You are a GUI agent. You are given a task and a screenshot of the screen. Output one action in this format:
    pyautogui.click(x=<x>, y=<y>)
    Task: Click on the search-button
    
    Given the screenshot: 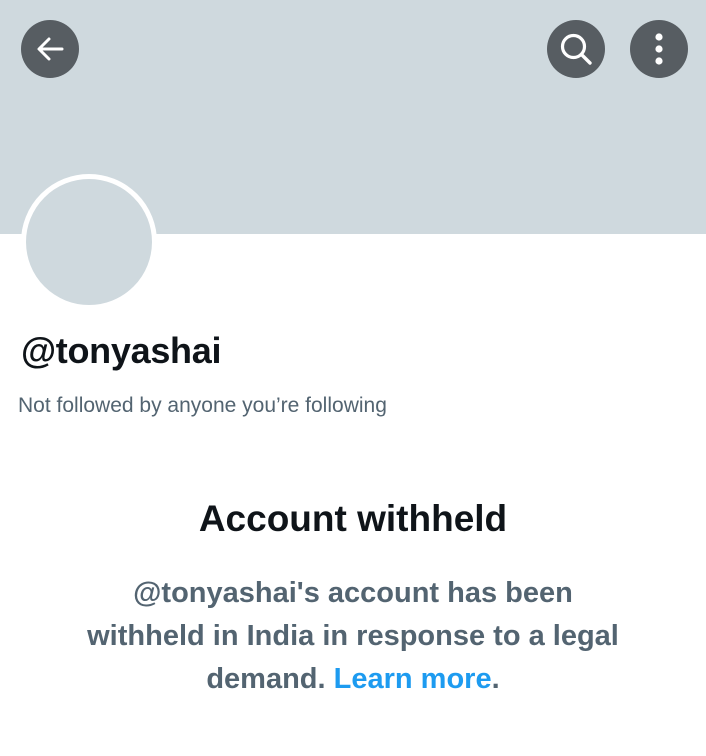 What is the action you would take?
    pyautogui.click(x=576, y=49)
    